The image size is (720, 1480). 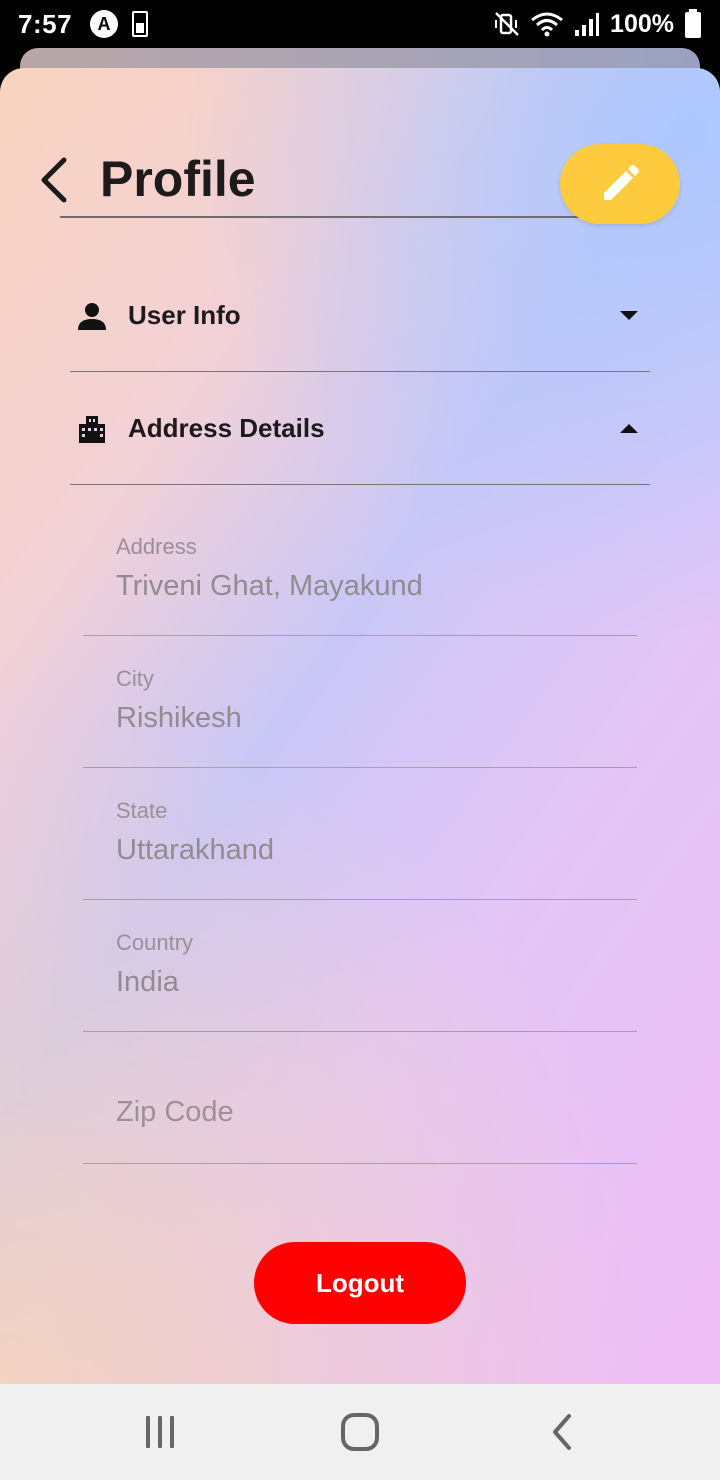 What do you see at coordinates (147, 982) in the screenshot?
I see `field-value: India` at bounding box center [147, 982].